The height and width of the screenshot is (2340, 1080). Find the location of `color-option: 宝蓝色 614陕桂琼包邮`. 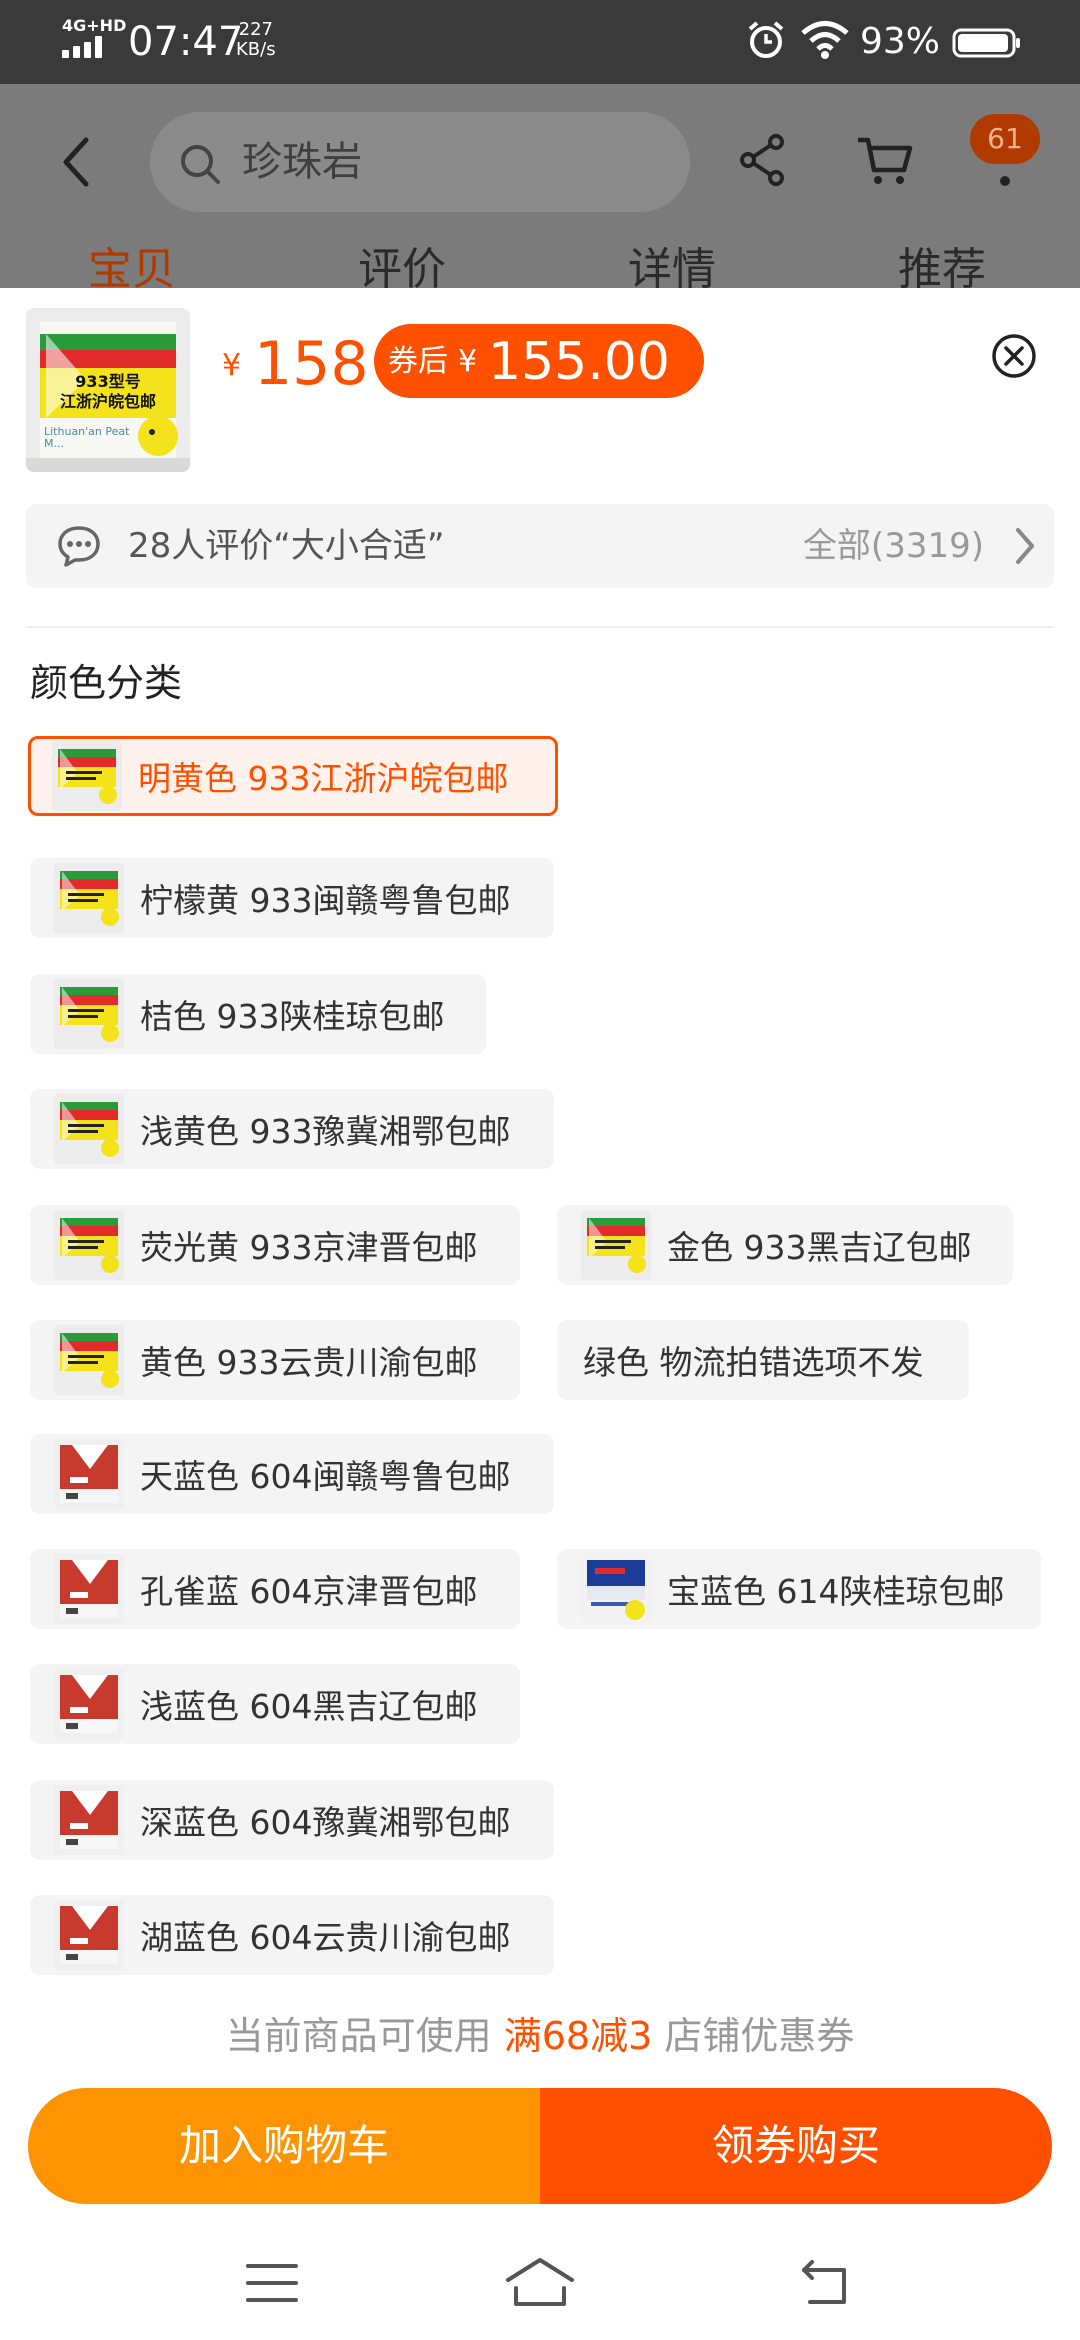

color-option: 宝蓝色 614陕桂琼包邮 is located at coordinates (799, 1589).